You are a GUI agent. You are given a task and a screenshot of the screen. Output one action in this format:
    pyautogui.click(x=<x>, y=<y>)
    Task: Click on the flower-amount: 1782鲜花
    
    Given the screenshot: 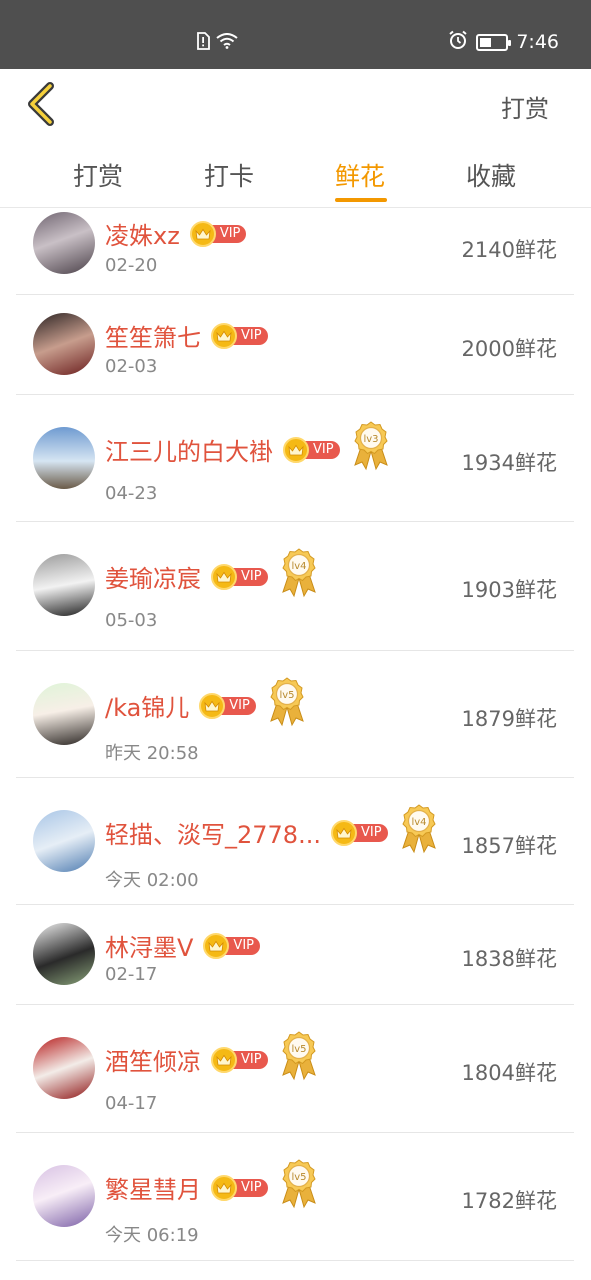 What is the action you would take?
    pyautogui.click(x=509, y=1201)
    